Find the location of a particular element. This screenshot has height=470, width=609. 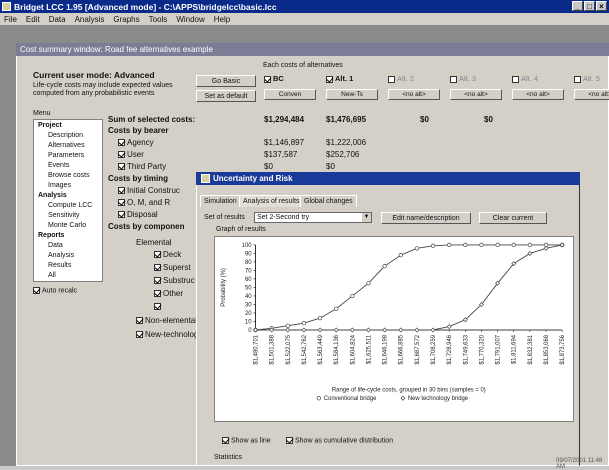

tree-item: Reports is located at coordinates (51, 235).